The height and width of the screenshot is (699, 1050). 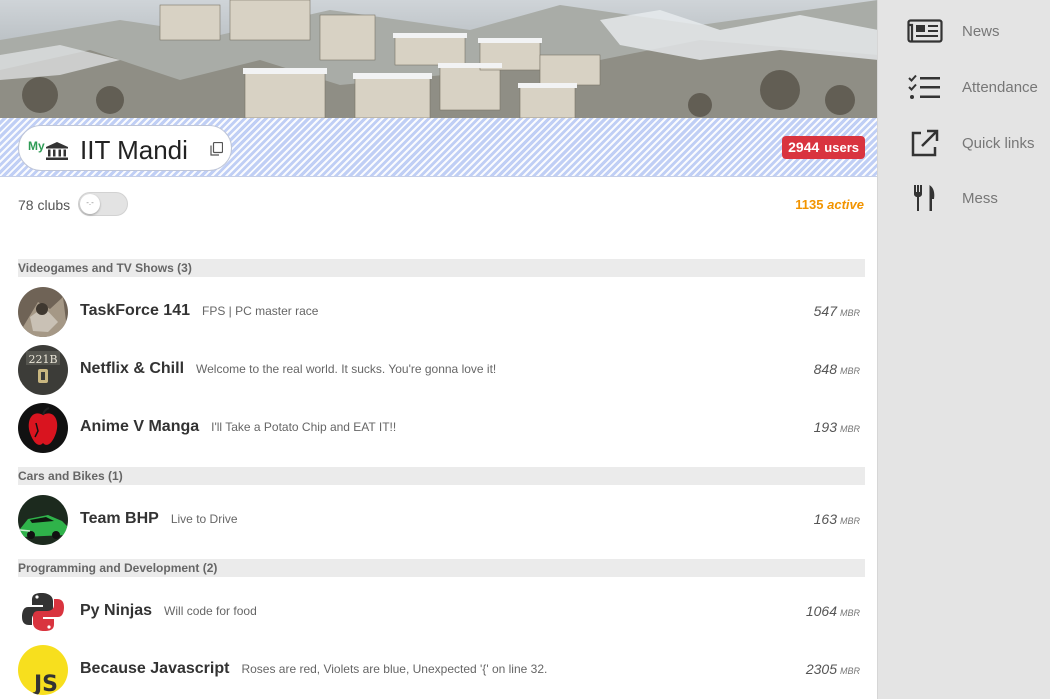 What do you see at coordinates (210, 611) in the screenshot?
I see `club-description: Will code for food` at bounding box center [210, 611].